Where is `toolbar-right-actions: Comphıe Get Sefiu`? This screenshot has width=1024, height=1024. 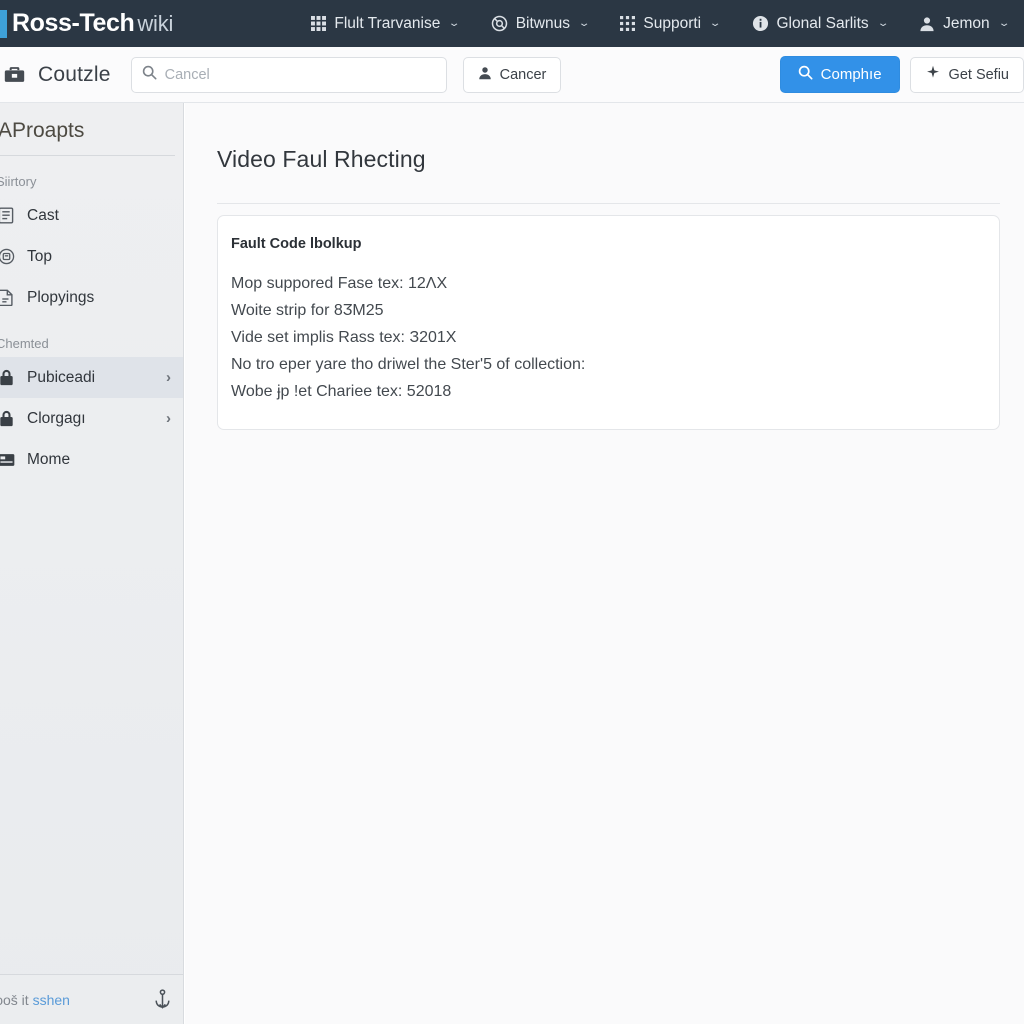 toolbar-right-actions: Comphıe Get Sefiu is located at coordinates (901, 74).